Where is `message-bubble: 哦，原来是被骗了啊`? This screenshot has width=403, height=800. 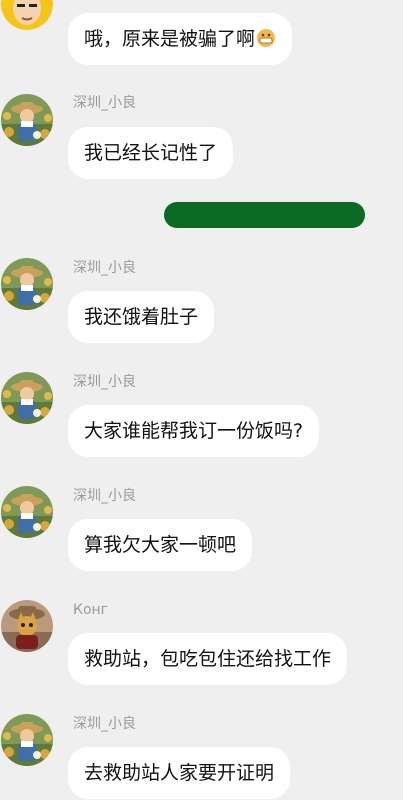 message-bubble: 哦，原来是被骗了啊 is located at coordinates (180, 39).